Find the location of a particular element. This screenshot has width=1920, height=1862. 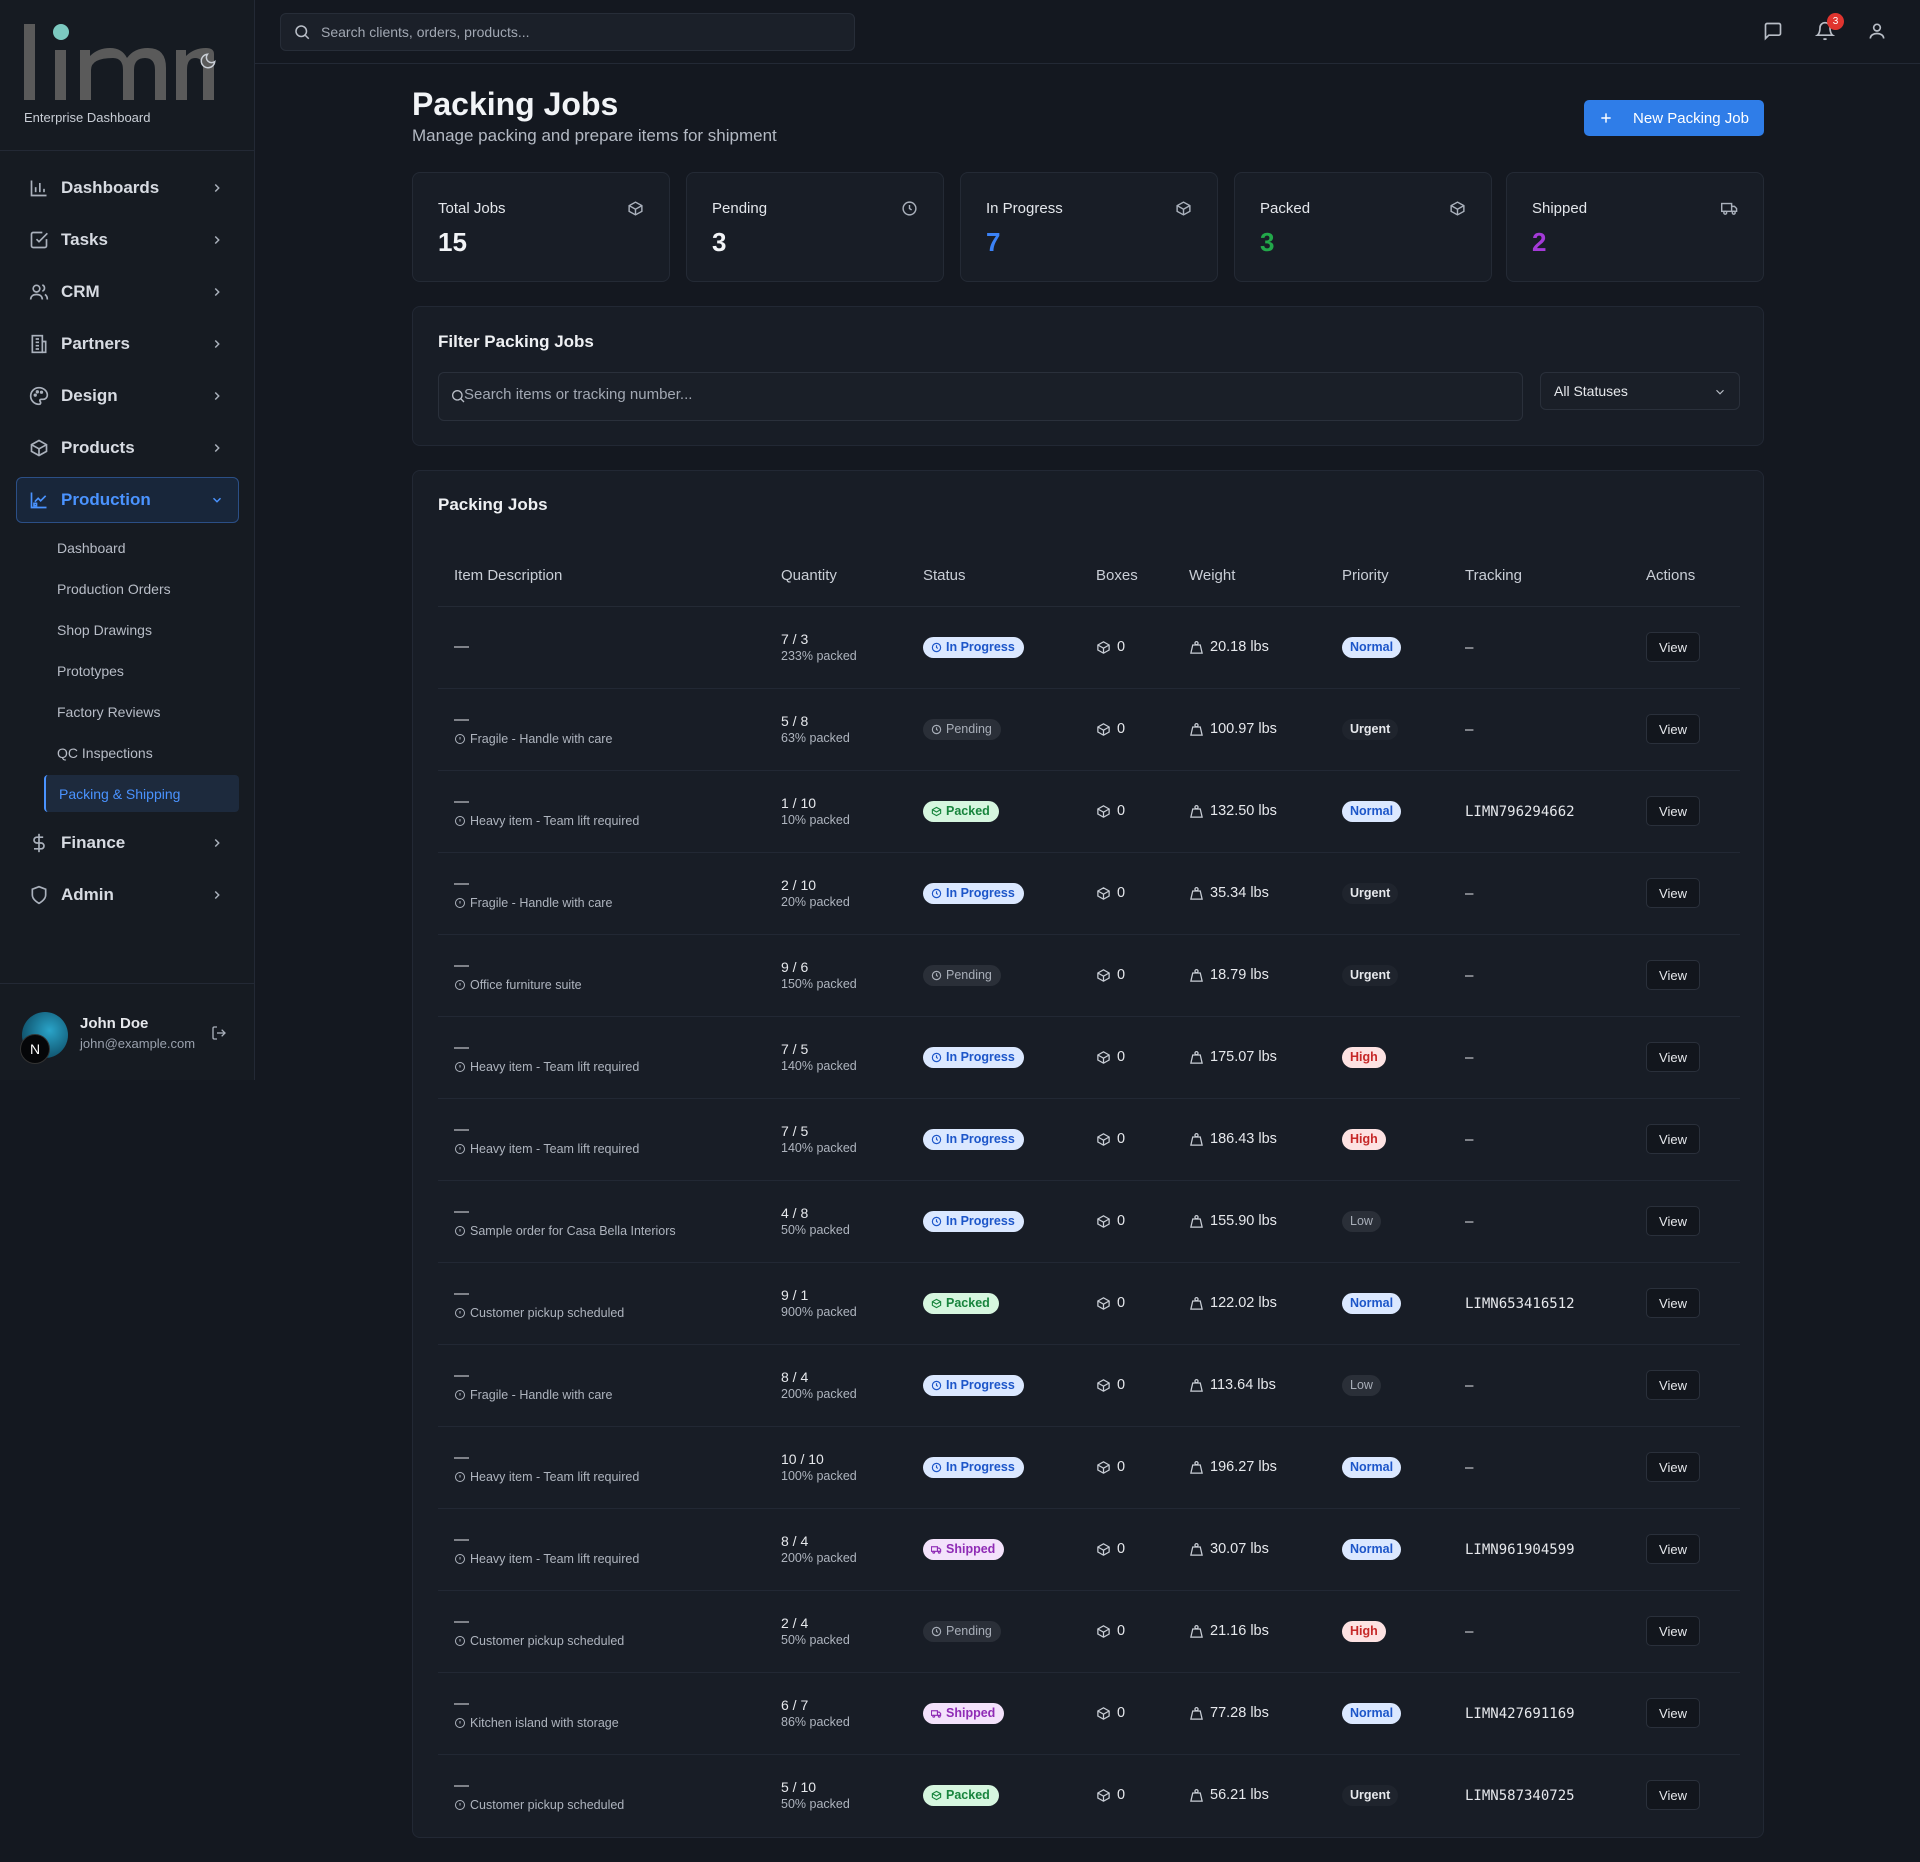

subnav-item-packing-shipping: Packing & Shipping is located at coordinates (141, 793).